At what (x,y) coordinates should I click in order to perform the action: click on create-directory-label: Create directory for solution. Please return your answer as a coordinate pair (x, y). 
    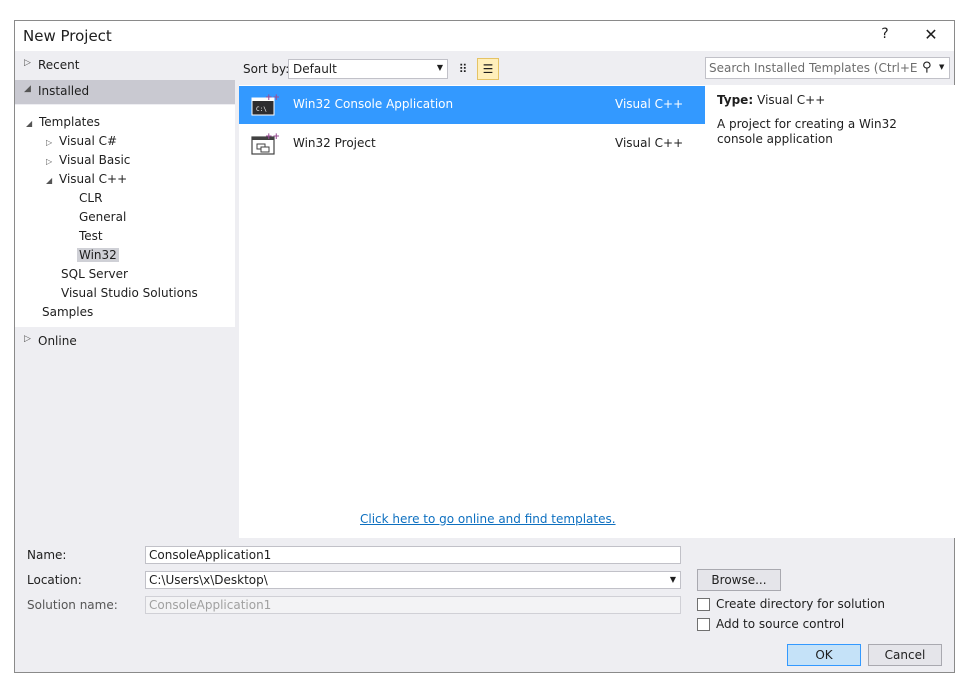
    Looking at the image, I should click on (801, 604).